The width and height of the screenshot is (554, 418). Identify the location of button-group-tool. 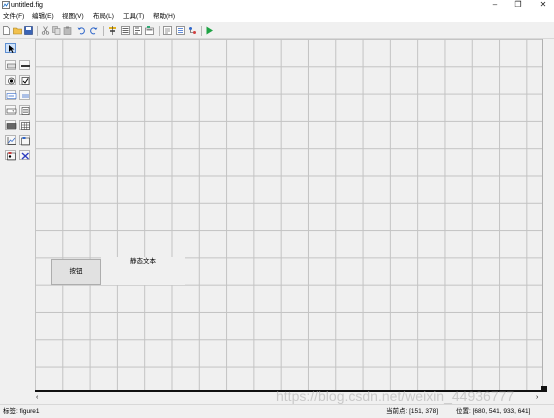
(10, 155).